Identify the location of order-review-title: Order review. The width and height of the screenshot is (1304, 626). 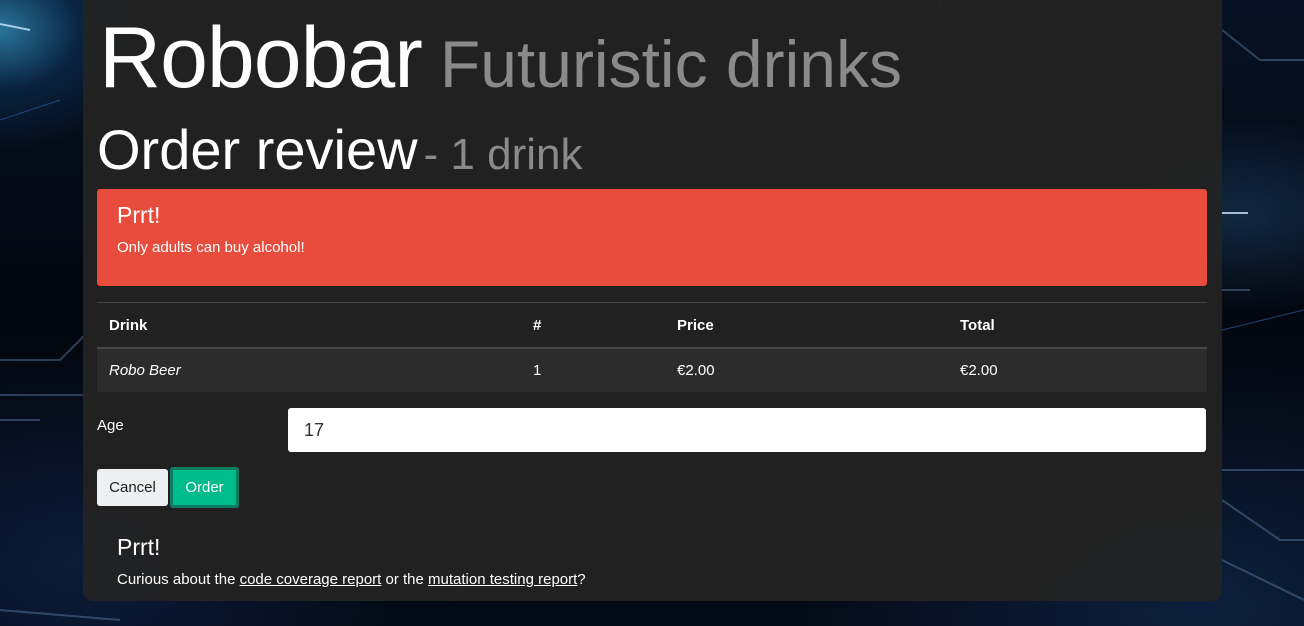
(257, 149).